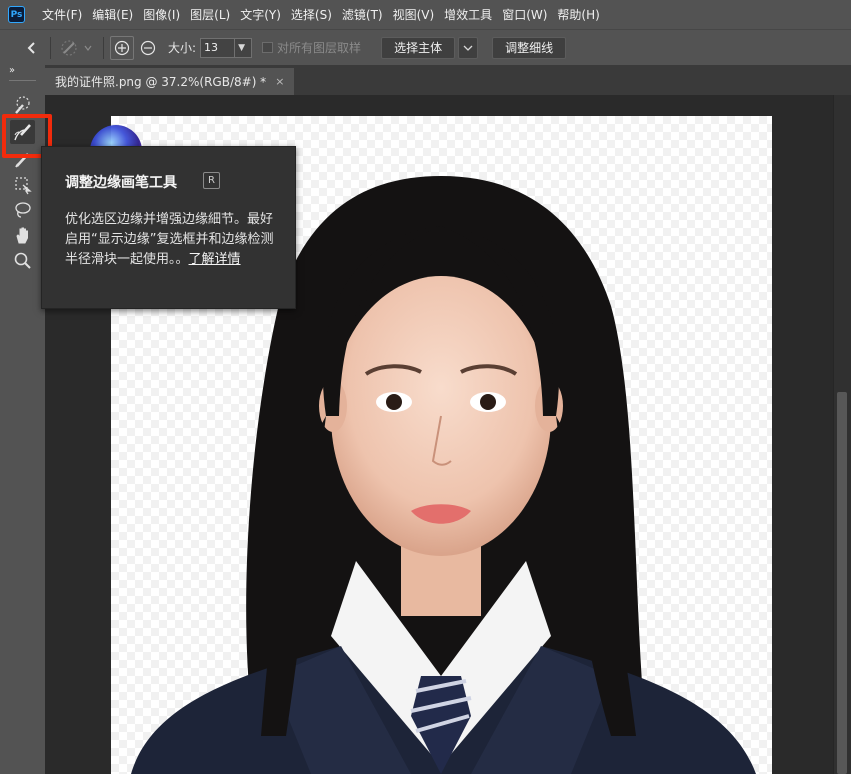 This screenshot has height=774, width=851. What do you see at coordinates (362, 14) in the screenshot?
I see `menu-filter: 滤镜(T)` at bounding box center [362, 14].